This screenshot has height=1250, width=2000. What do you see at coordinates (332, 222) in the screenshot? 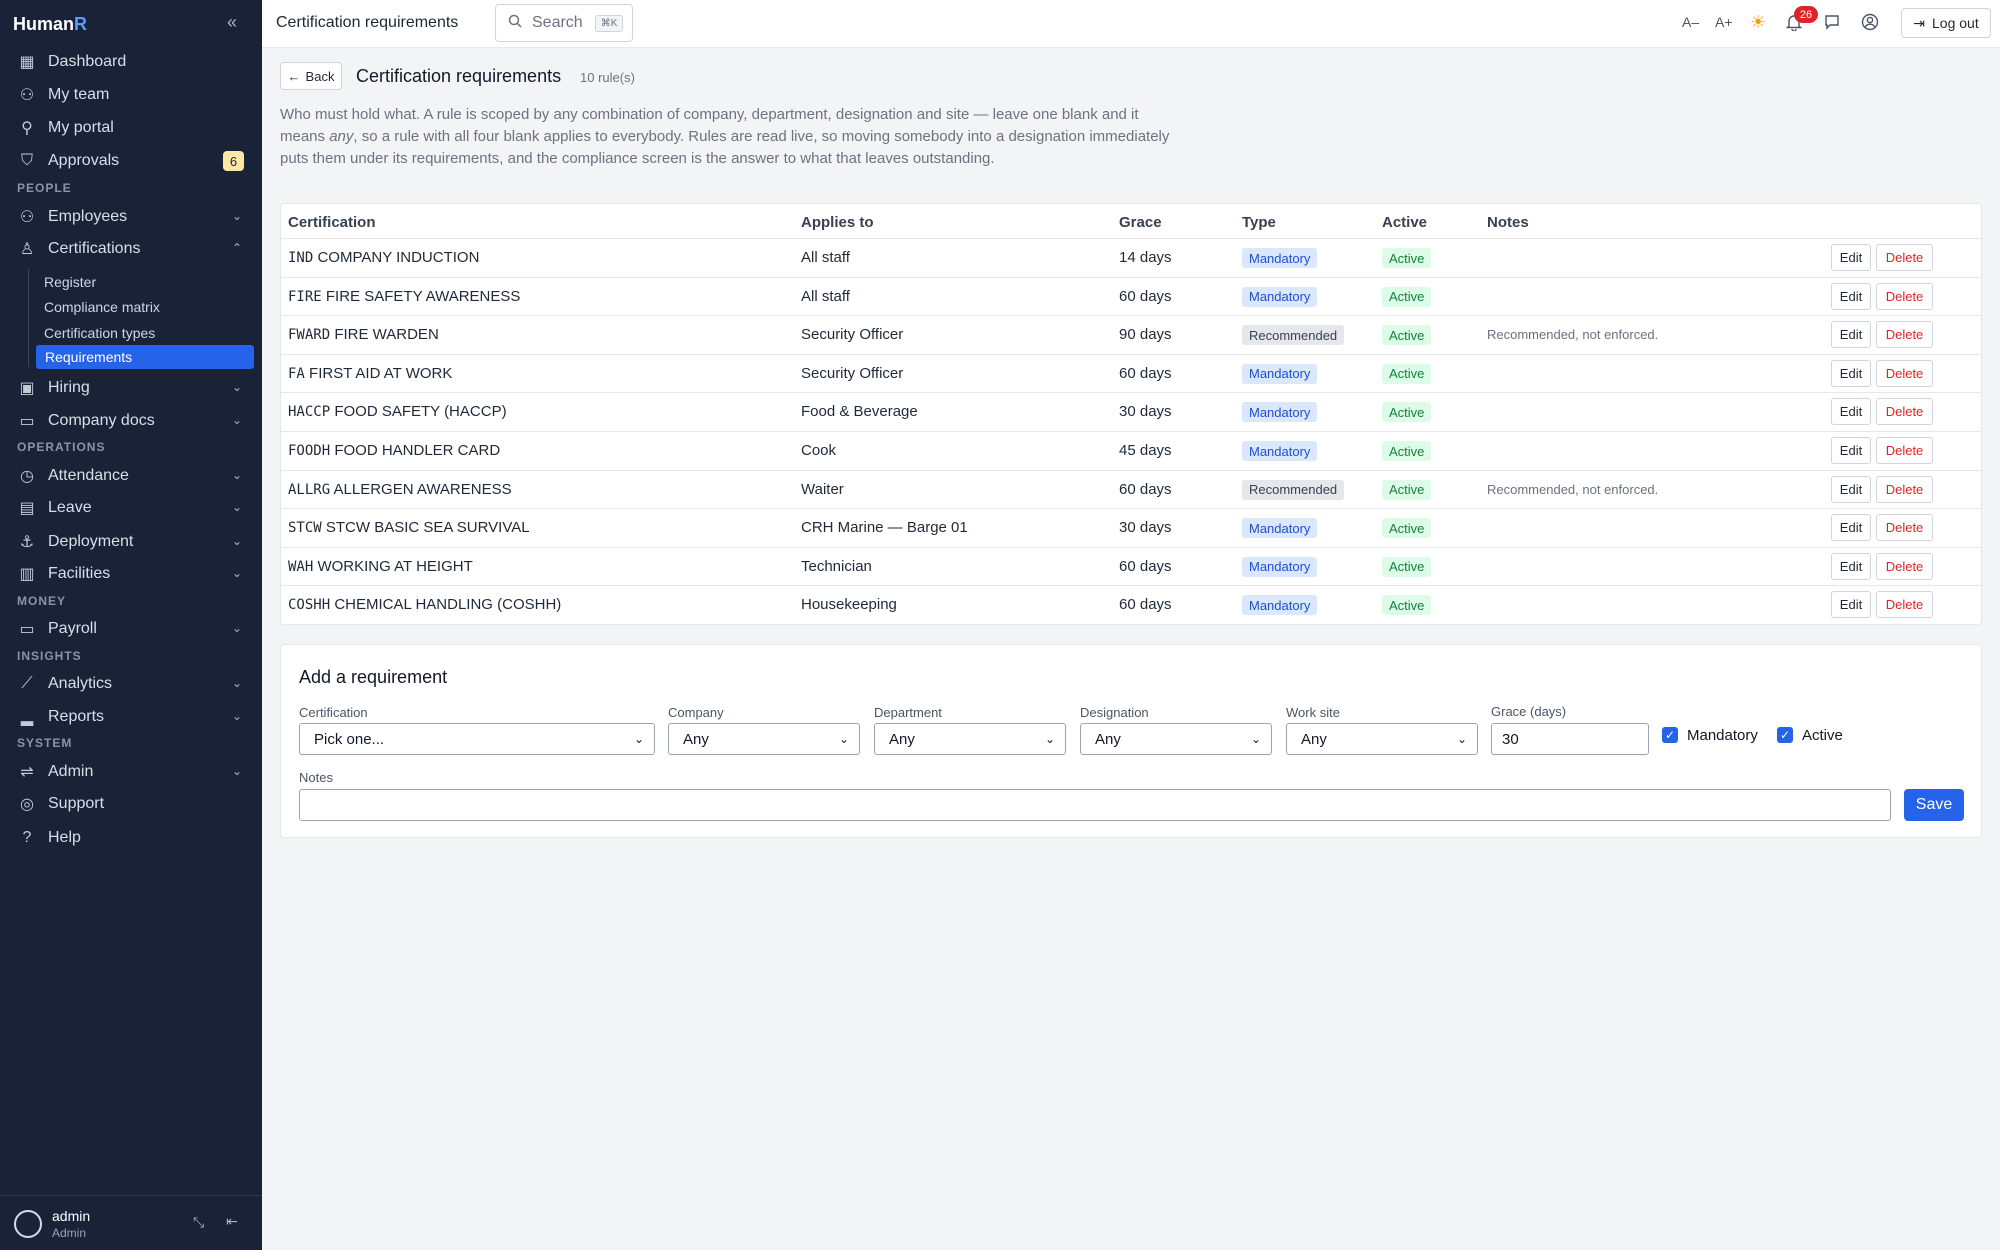
I see `col-header-certification: Certification` at bounding box center [332, 222].